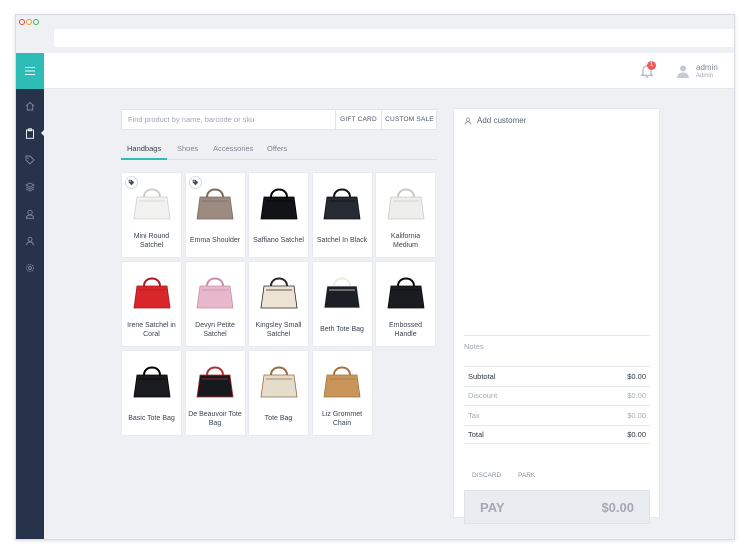 This screenshot has width=750, height=555. I want to click on tag-icon, so click(30, 160).